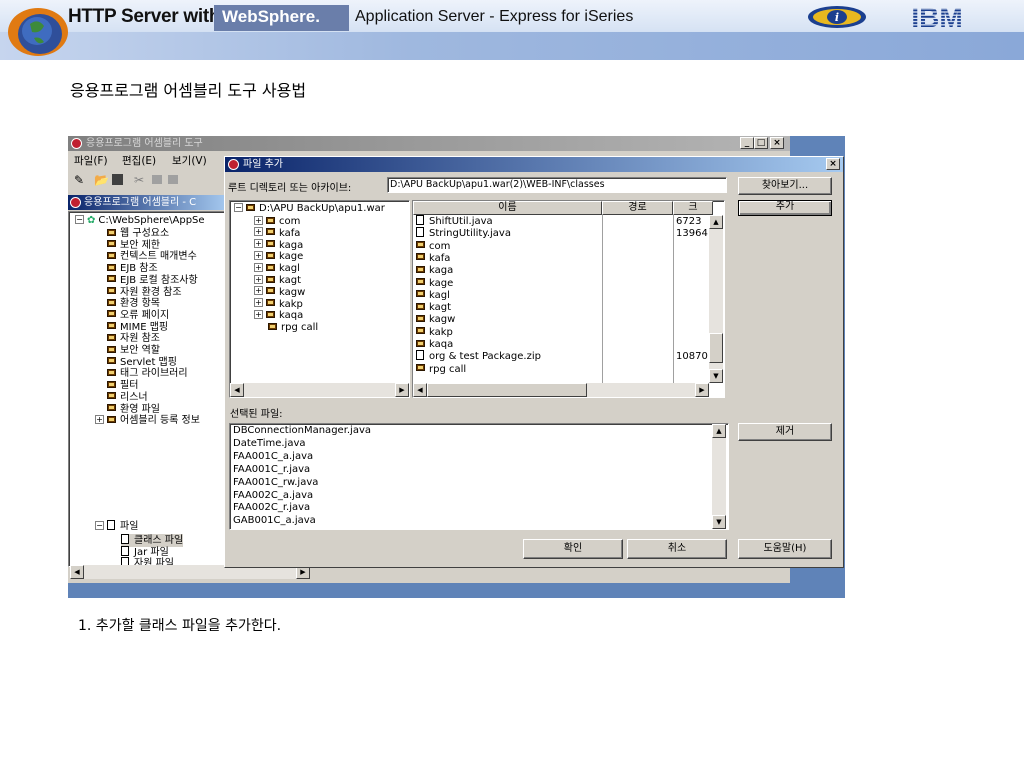 The width and height of the screenshot is (1024, 768). I want to click on selected-file: DateTime.java, so click(269, 444).